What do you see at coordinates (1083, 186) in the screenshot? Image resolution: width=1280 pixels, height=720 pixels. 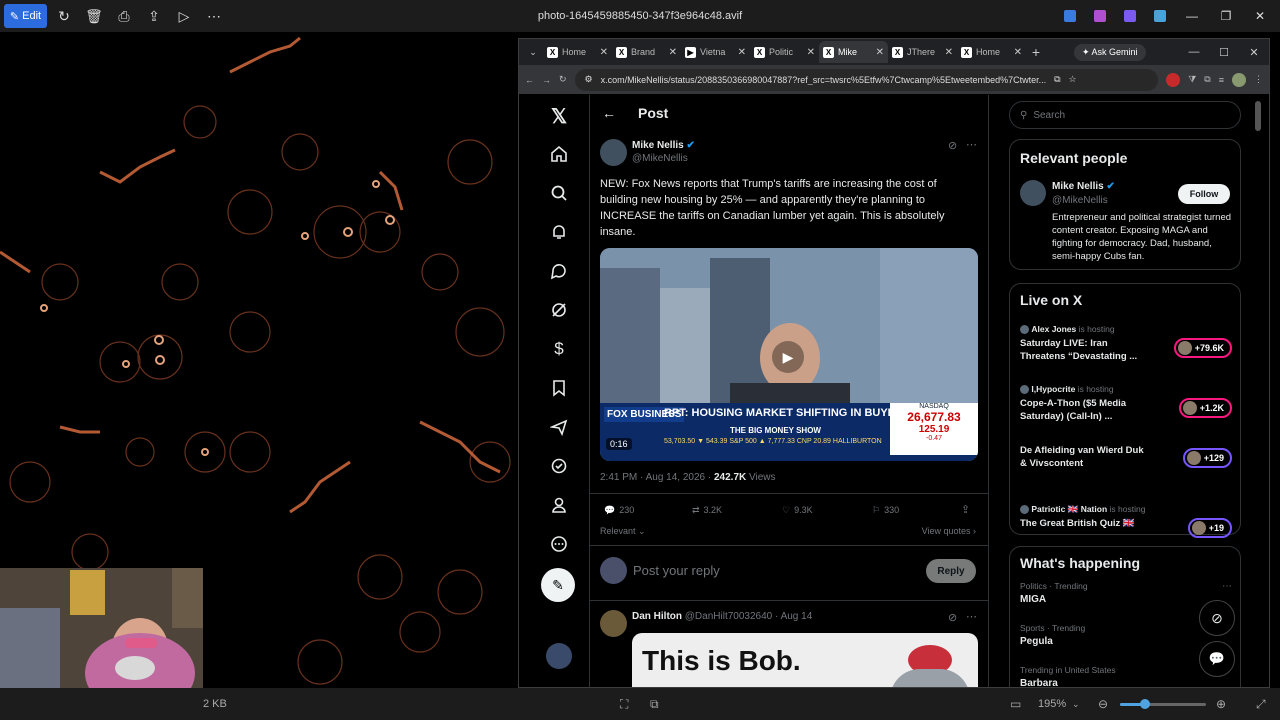 I see `relevant-name: Mike Nellis ✔` at bounding box center [1083, 186].